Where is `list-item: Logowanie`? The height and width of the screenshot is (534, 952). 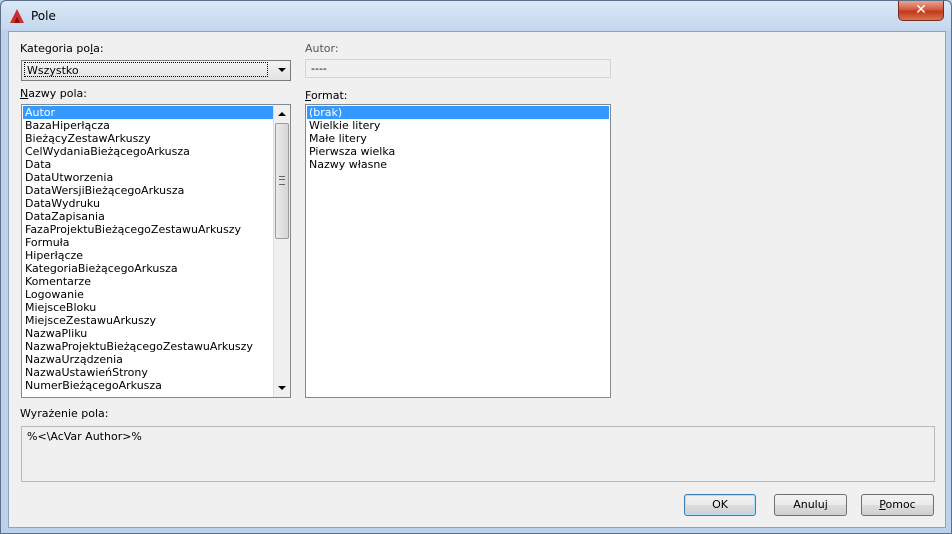
list-item: Logowanie is located at coordinates (148, 294).